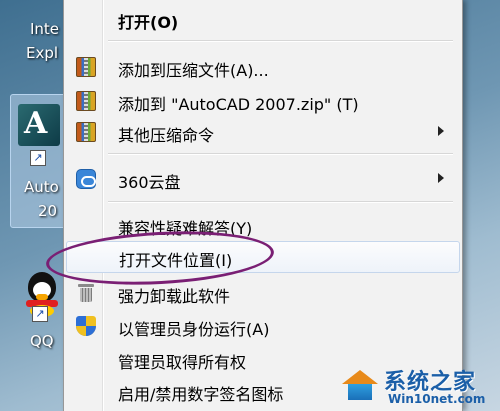 The width and height of the screenshot is (500, 411). Describe the element at coordinates (201, 394) in the screenshot. I see `menu-item-label: 启用/禁用数字签名图标` at that location.